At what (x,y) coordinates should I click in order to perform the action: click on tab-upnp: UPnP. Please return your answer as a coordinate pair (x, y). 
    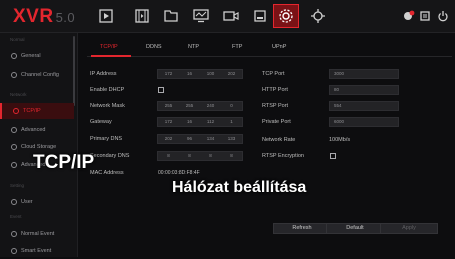
    Looking at the image, I should click on (279, 47).